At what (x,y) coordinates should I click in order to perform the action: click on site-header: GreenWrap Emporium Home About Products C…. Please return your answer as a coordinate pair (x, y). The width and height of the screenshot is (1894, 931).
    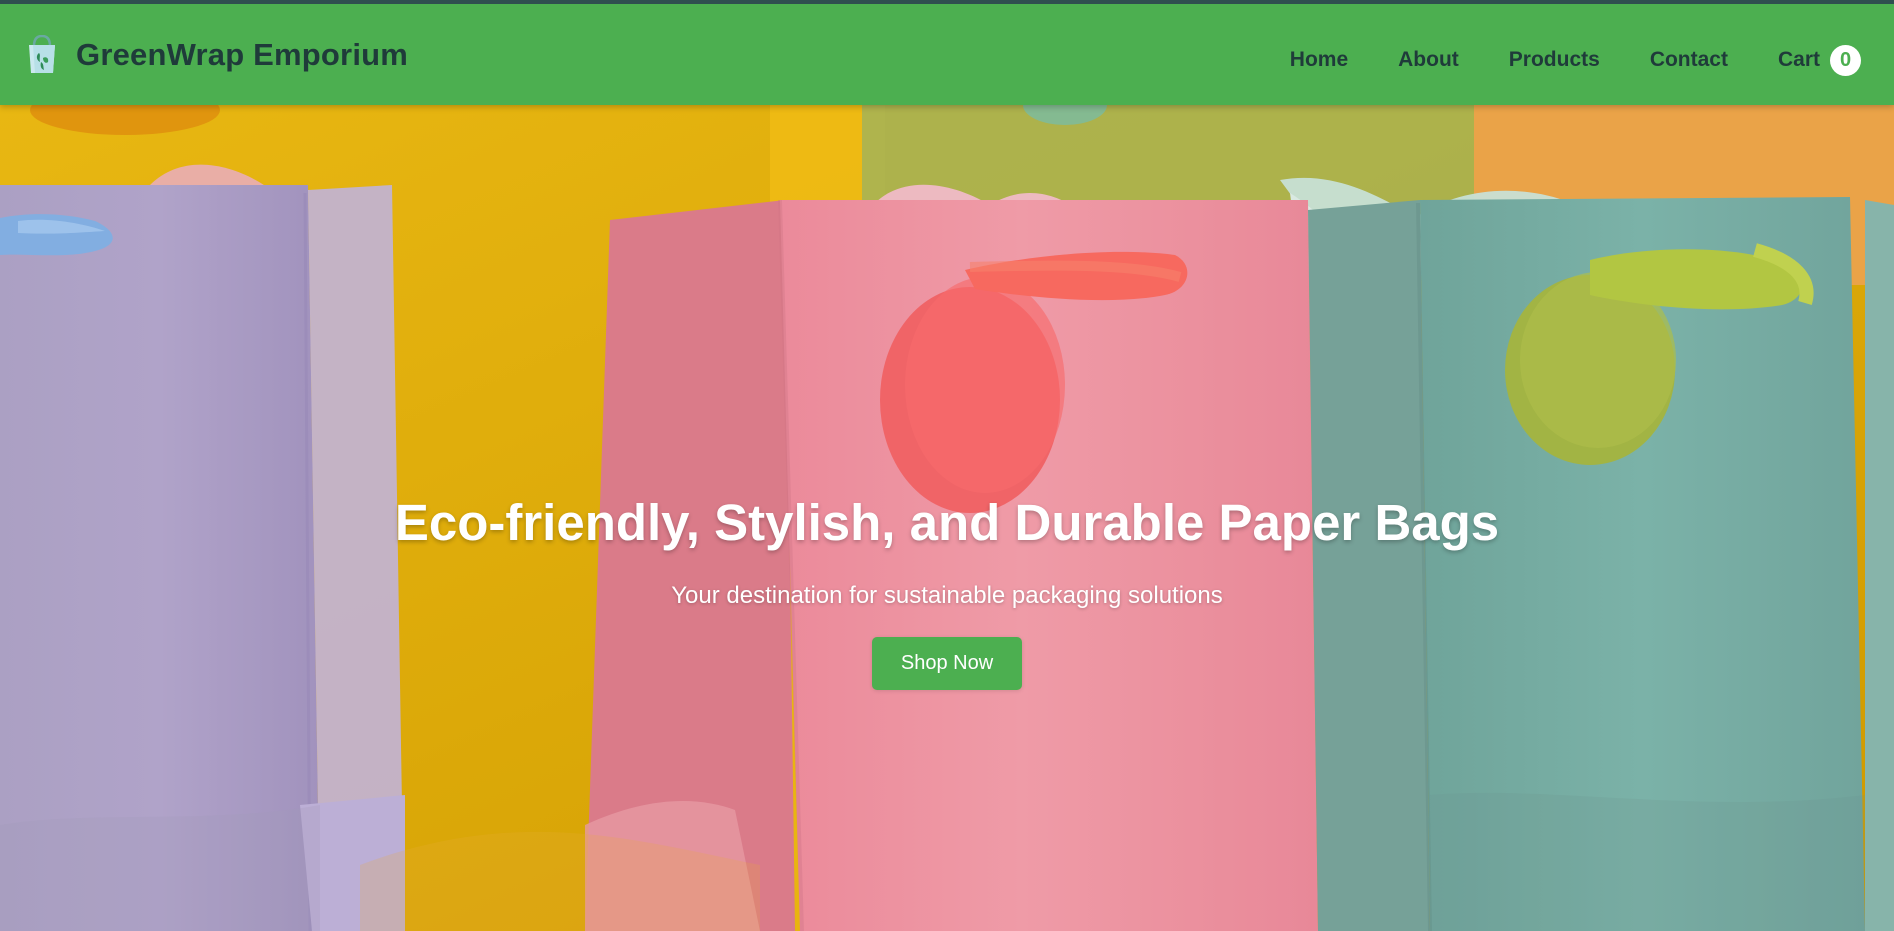
    Looking at the image, I should click on (947, 54).